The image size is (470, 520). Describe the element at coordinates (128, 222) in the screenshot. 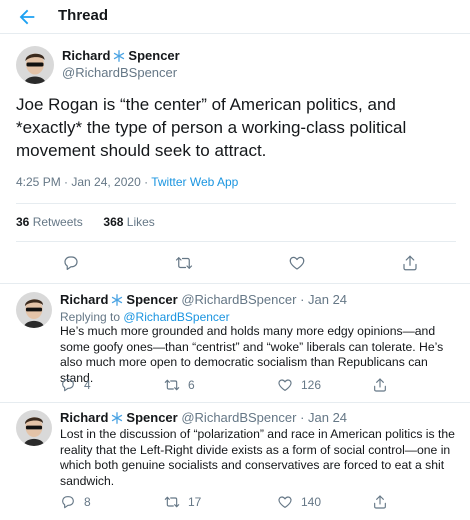

I see `likes-stat: 368 Likes` at that location.